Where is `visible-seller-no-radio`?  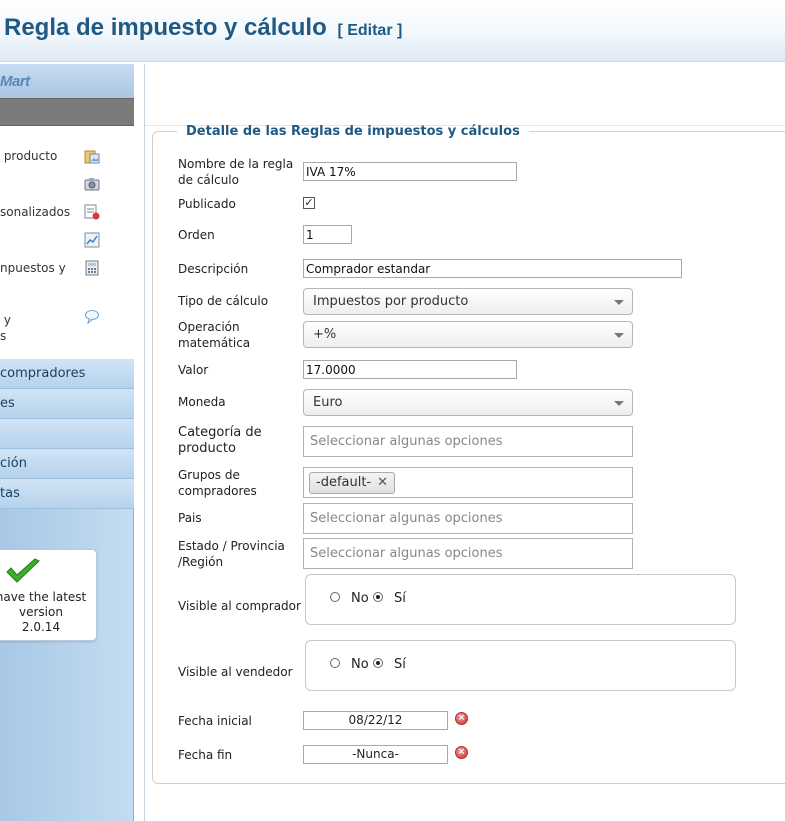 visible-seller-no-radio is located at coordinates (335, 663).